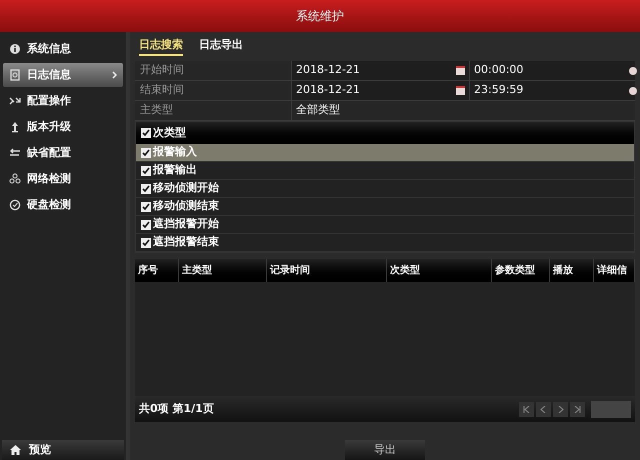 This screenshot has width=640, height=460. I want to click on time-field: 00:00:00, so click(552, 70).